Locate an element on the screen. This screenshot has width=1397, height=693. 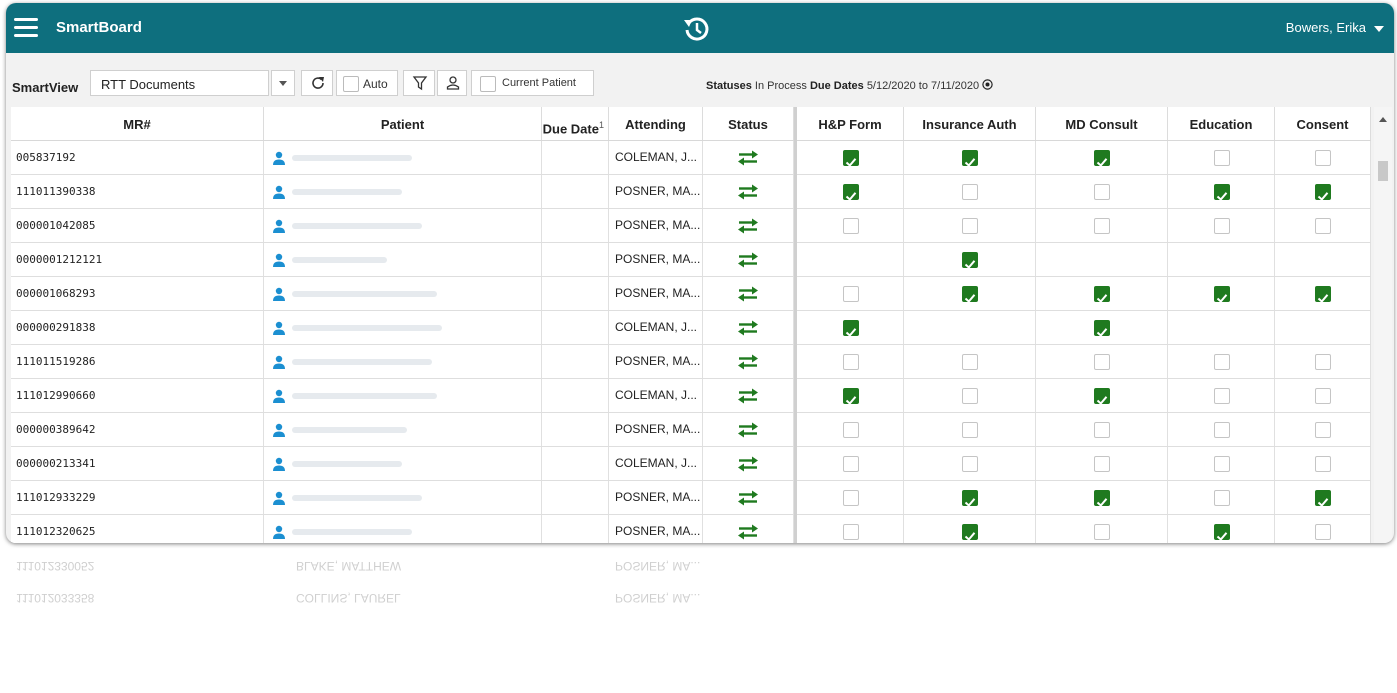
hamburger-icon is located at coordinates (26, 28).